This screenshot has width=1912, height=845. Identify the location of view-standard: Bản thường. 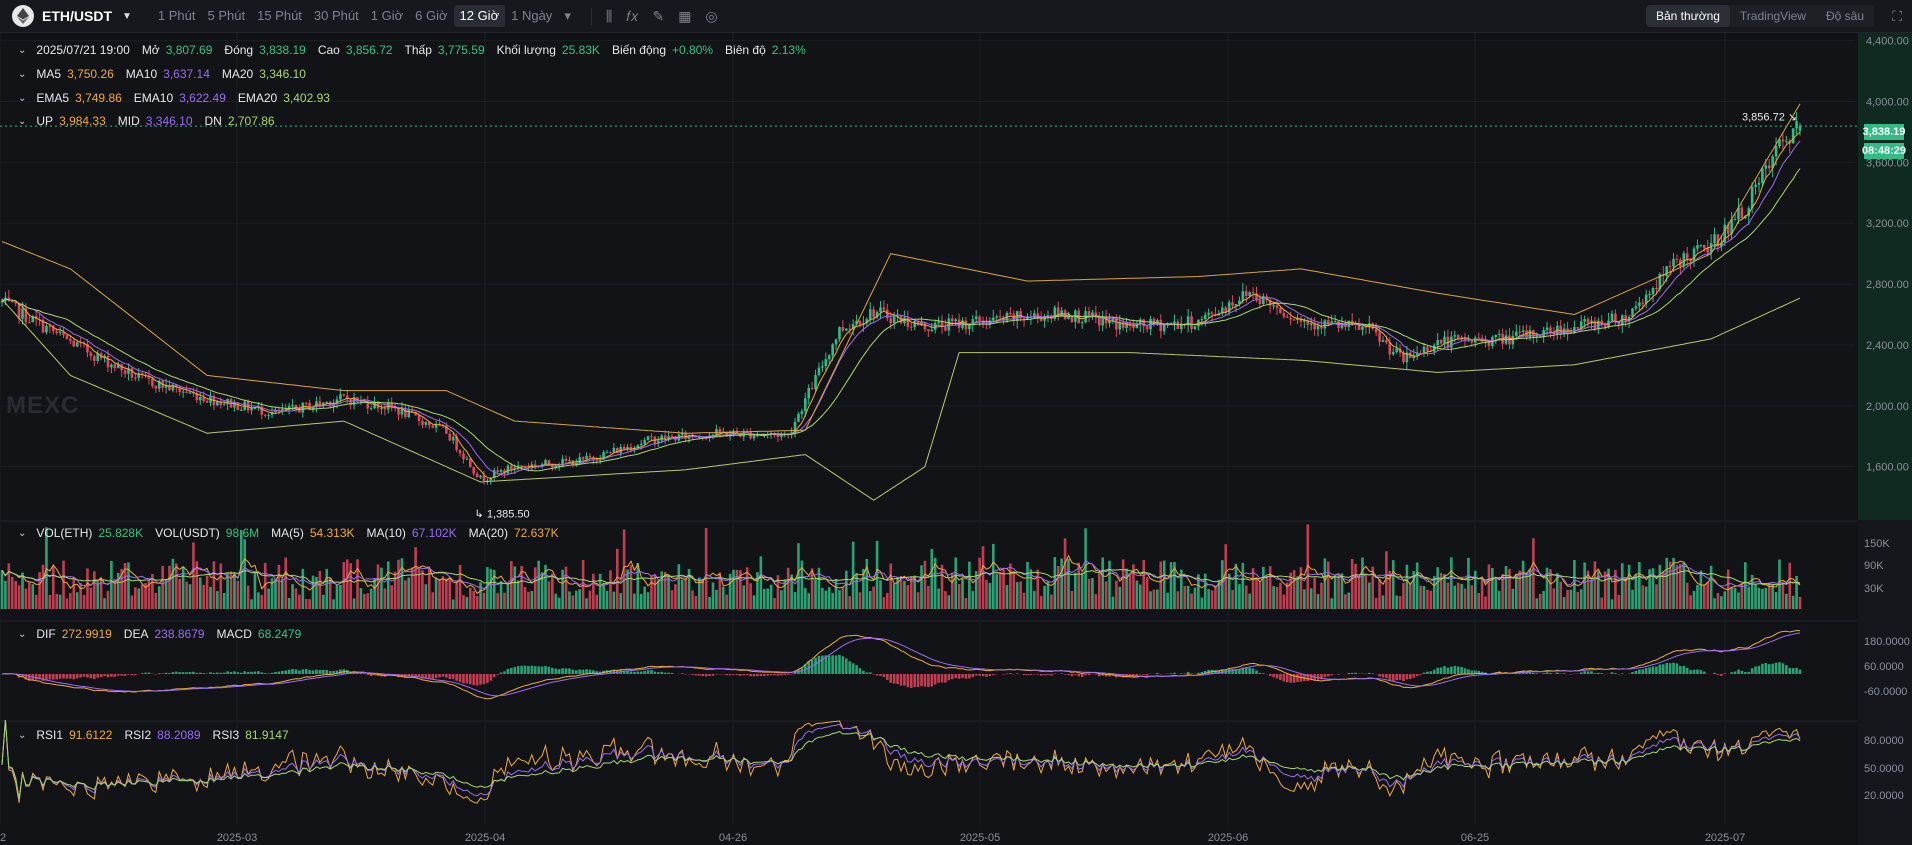
(1687, 16).